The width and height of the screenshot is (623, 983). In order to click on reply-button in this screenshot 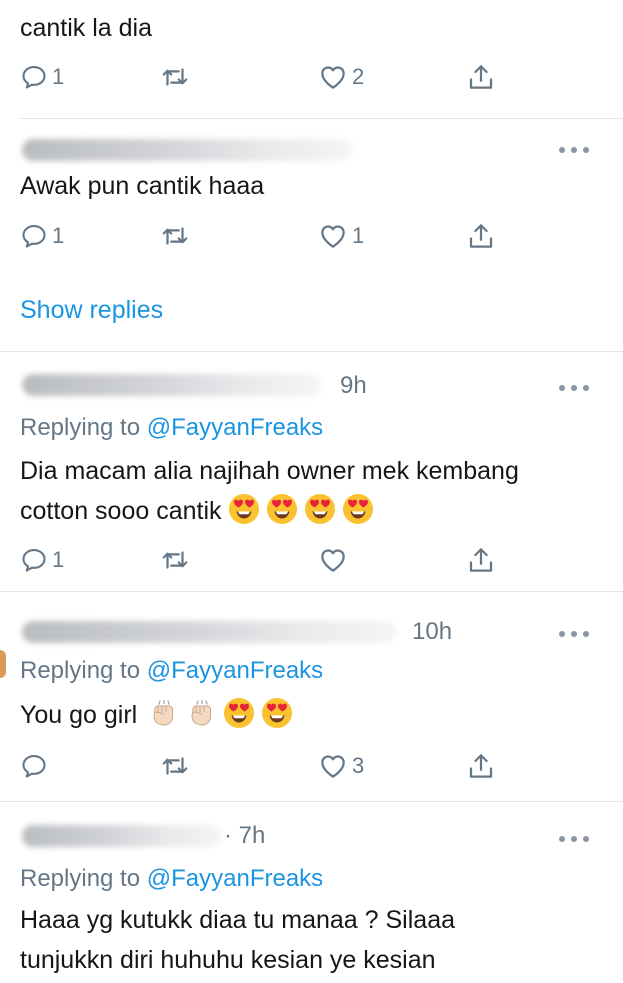, I will do `click(36, 766)`.